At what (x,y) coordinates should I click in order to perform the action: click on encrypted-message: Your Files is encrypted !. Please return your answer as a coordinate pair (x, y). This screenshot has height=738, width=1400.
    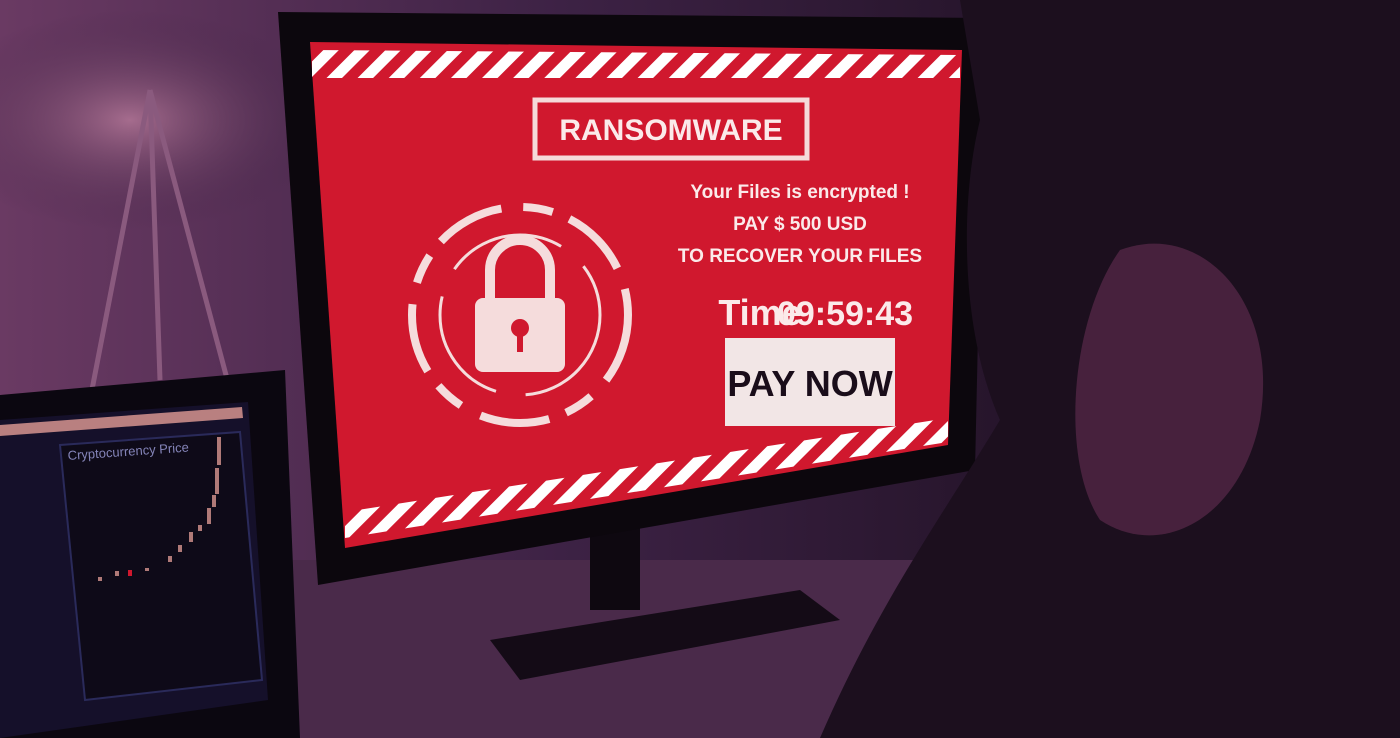
    Looking at the image, I should click on (799, 192).